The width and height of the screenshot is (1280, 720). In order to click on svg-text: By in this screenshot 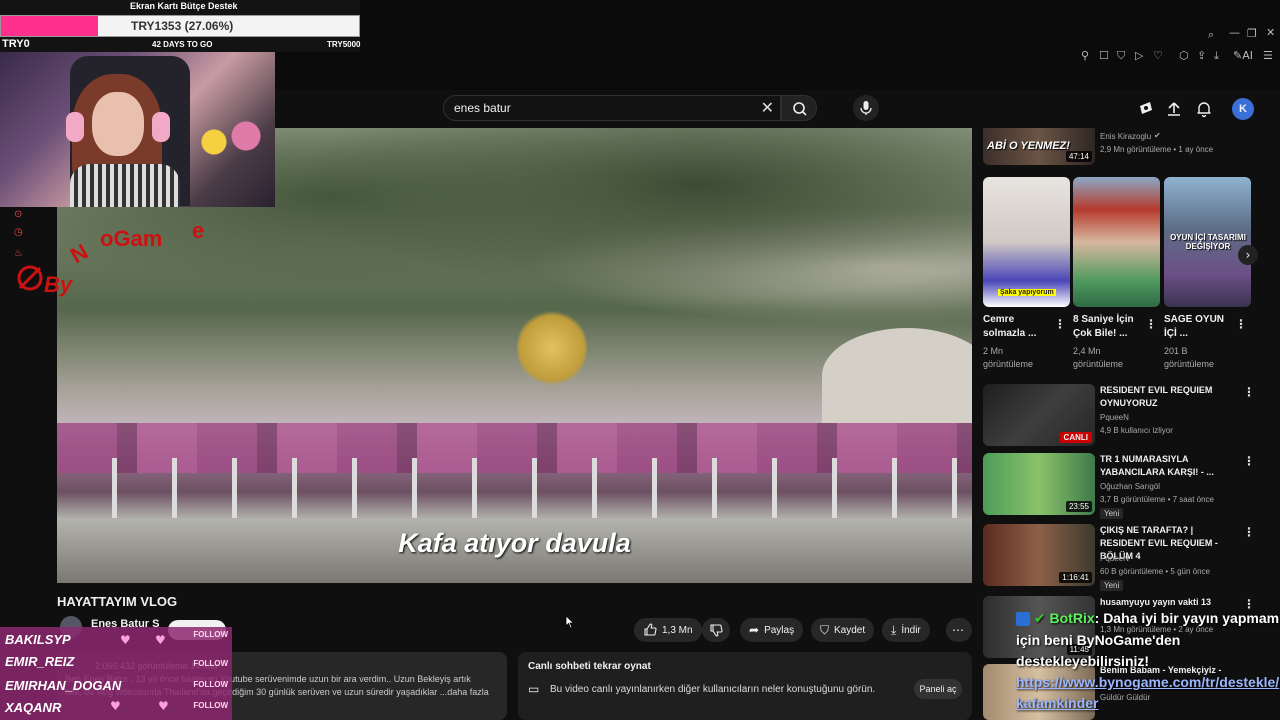, I will do `click(59, 284)`.